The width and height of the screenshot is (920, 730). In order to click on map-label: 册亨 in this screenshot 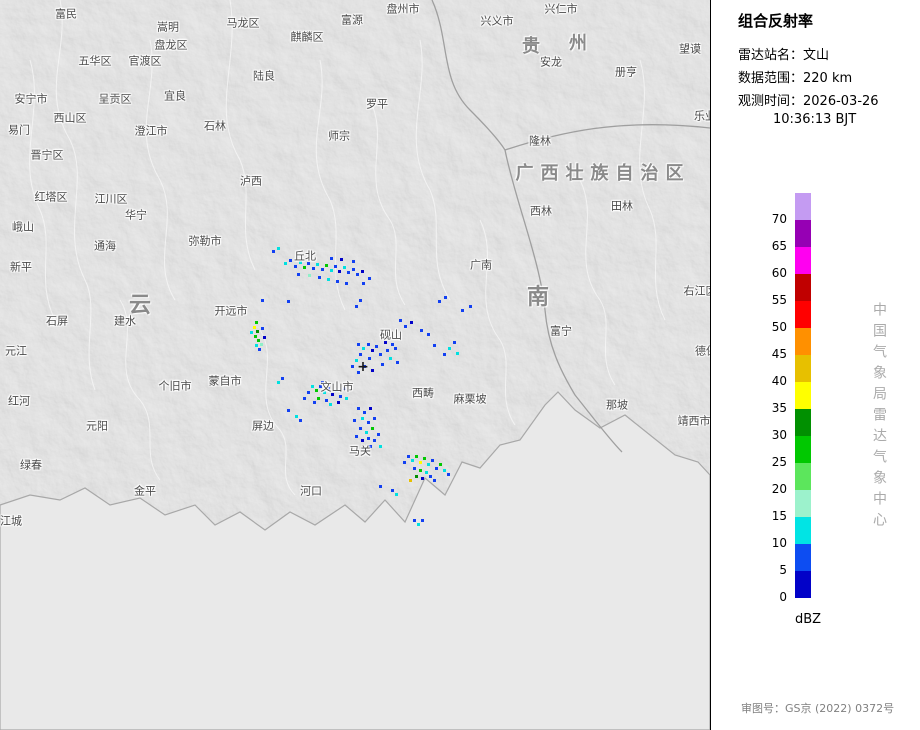, I will do `click(626, 72)`.